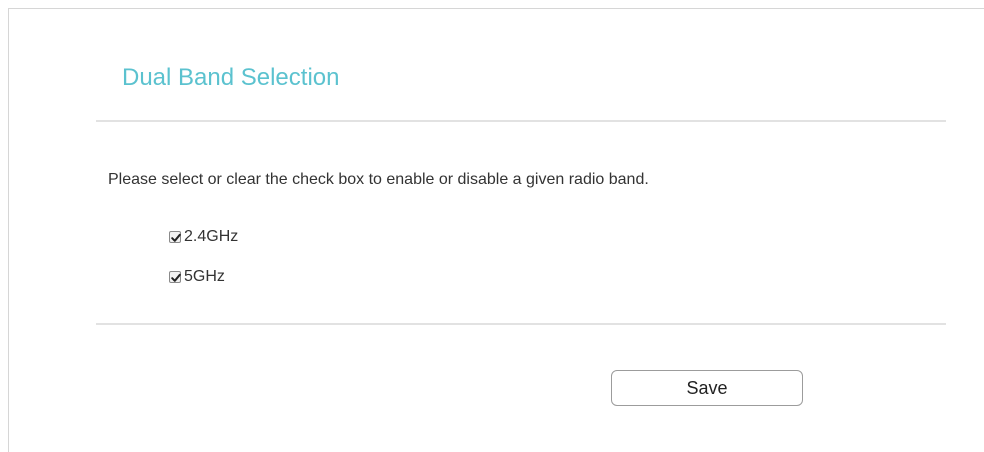  I want to click on save-button: Save, so click(707, 388).